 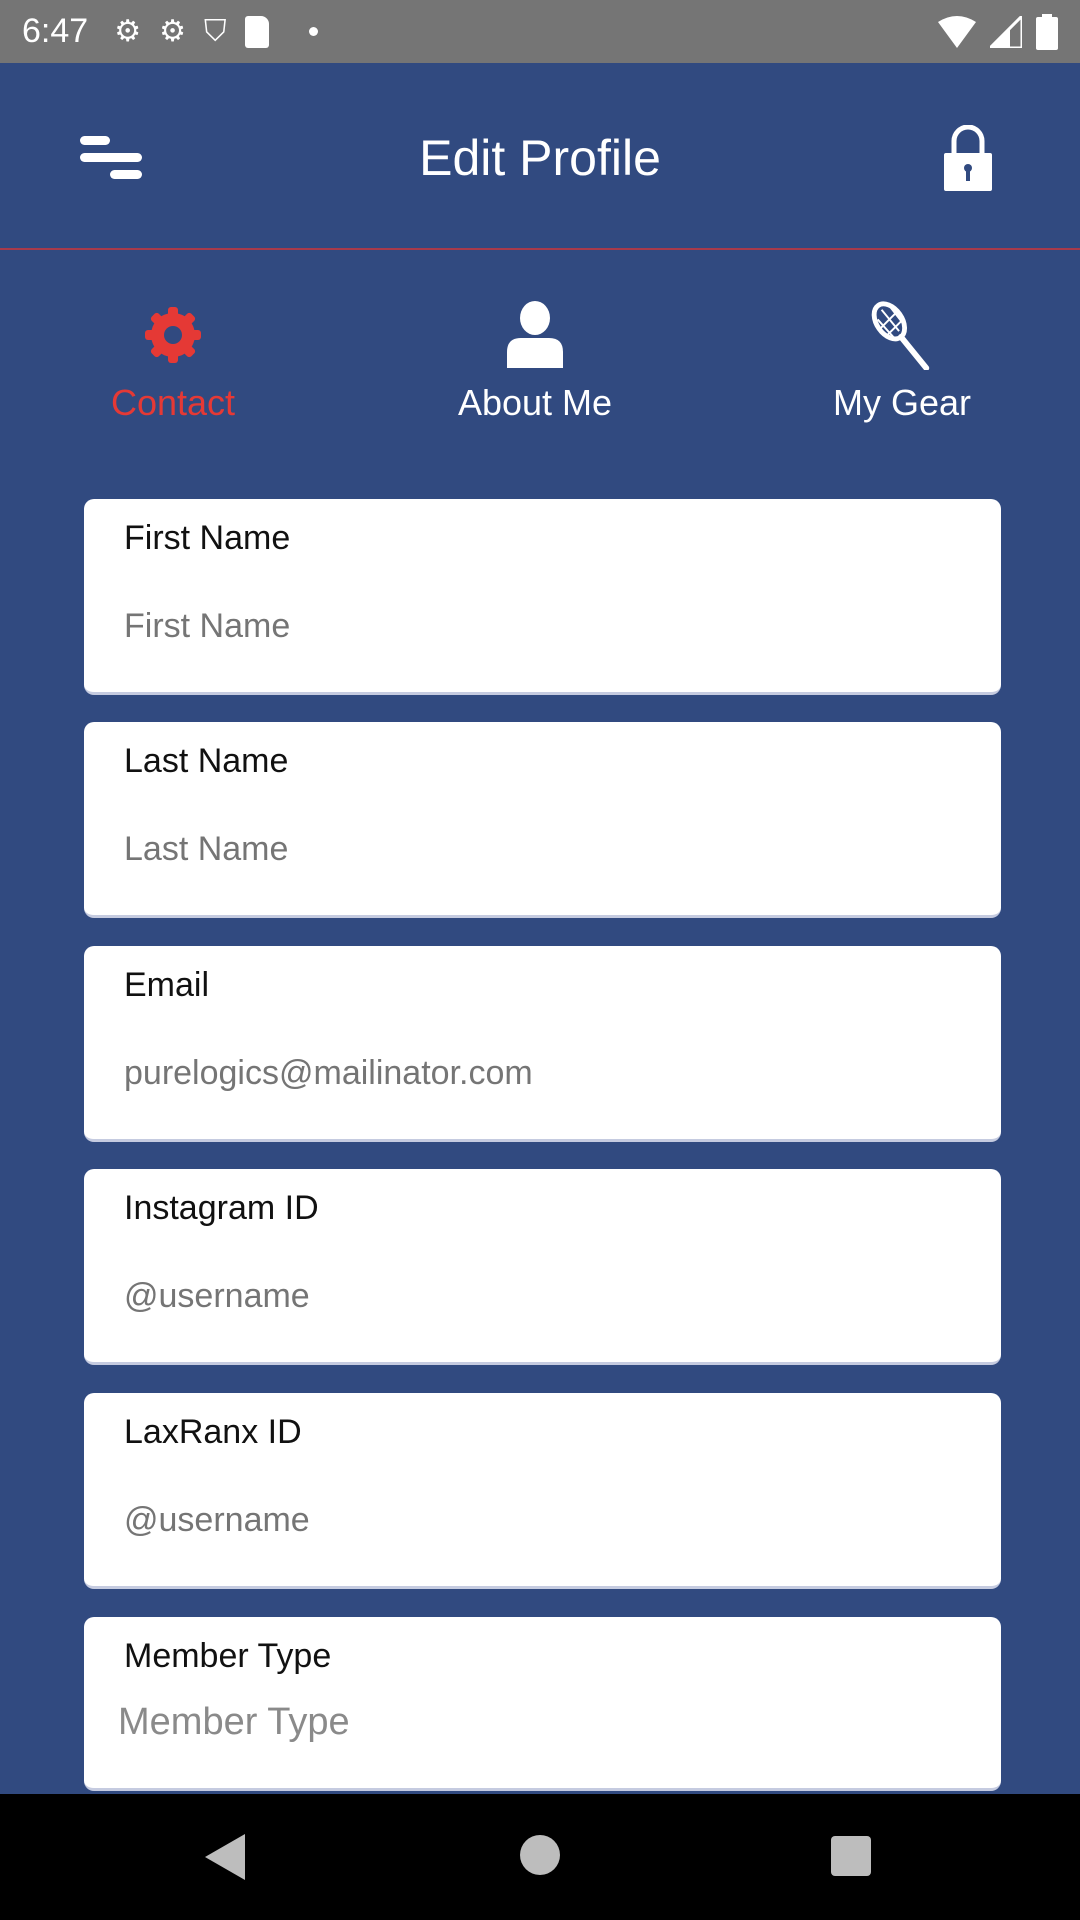 What do you see at coordinates (902, 402) in the screenshot?
I see `tab-label: My Gear` at bounding box center [902, 402].